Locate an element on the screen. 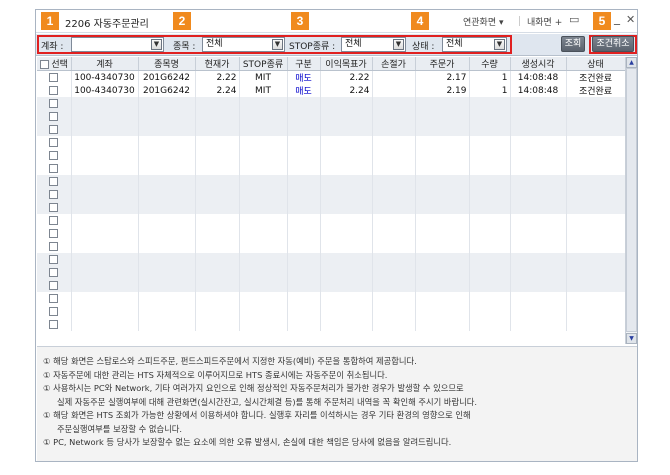  close-icon: ✕ is located at coordinates (630, 19).